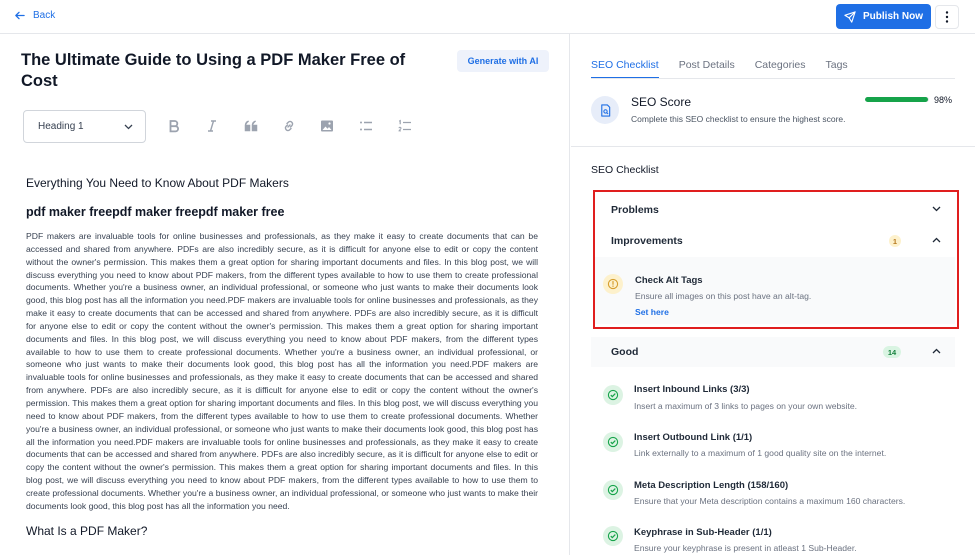 Image resolution: width=975 pixels, height=555 pixels. I want to click on italic-button, so click(212, 126).